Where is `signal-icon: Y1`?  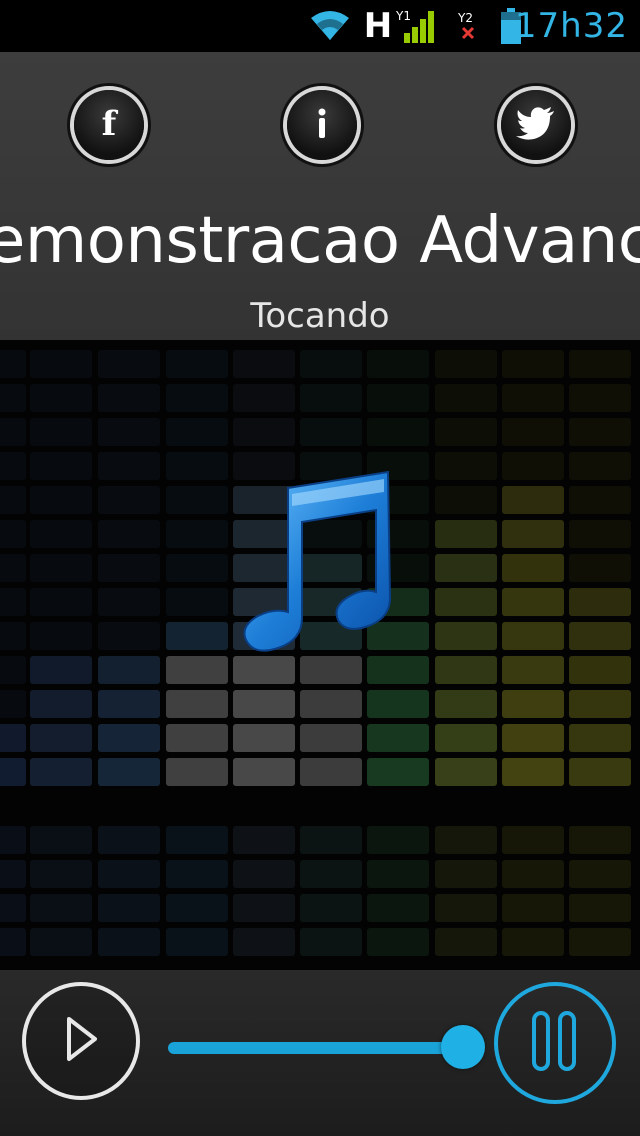
signal-icon: Y1 is located at coordinates (418, 26).